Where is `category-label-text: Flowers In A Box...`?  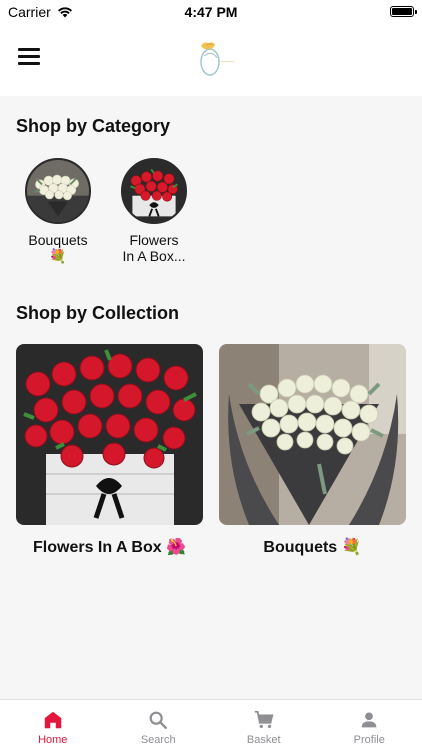 category-label-text: Flowers In A Box... is located at coordinates (154, 248).